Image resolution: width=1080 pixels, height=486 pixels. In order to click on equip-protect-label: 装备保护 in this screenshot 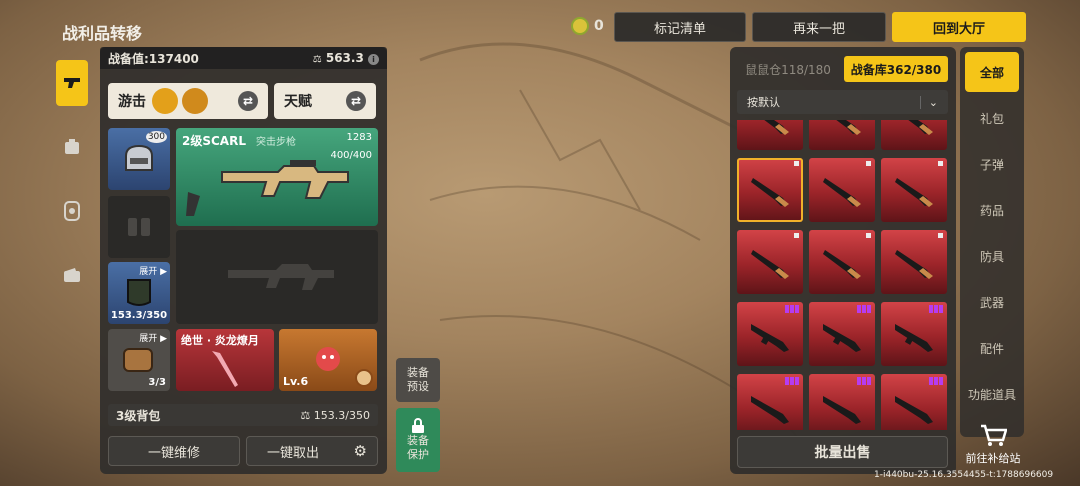, I will do `click(418, 447)`.